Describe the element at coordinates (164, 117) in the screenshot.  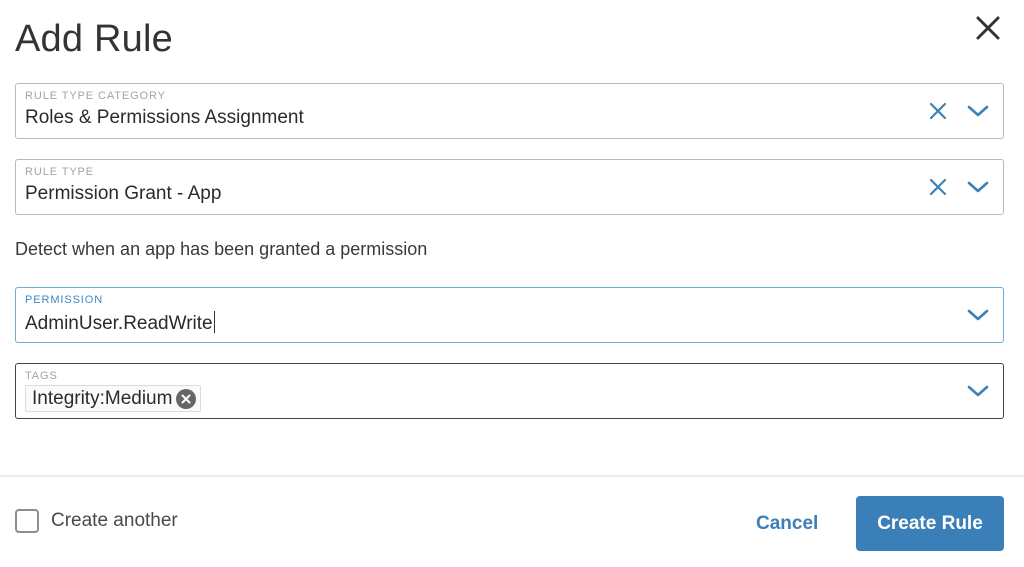
I see `rule-type-category-value: Roles & Permissions Assignment` at that location.